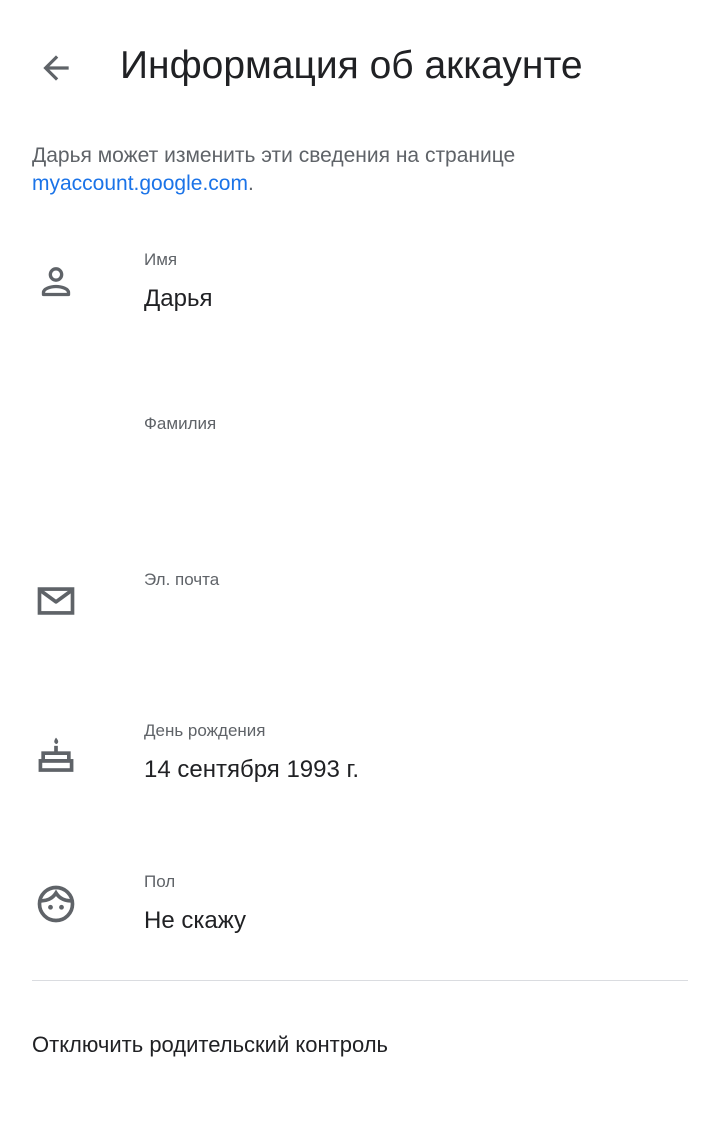 The image size is (720, 1135). Describe the element at coordinates (205, 730) in the screenshot. I see `birthday-label: День рождения` at that location.